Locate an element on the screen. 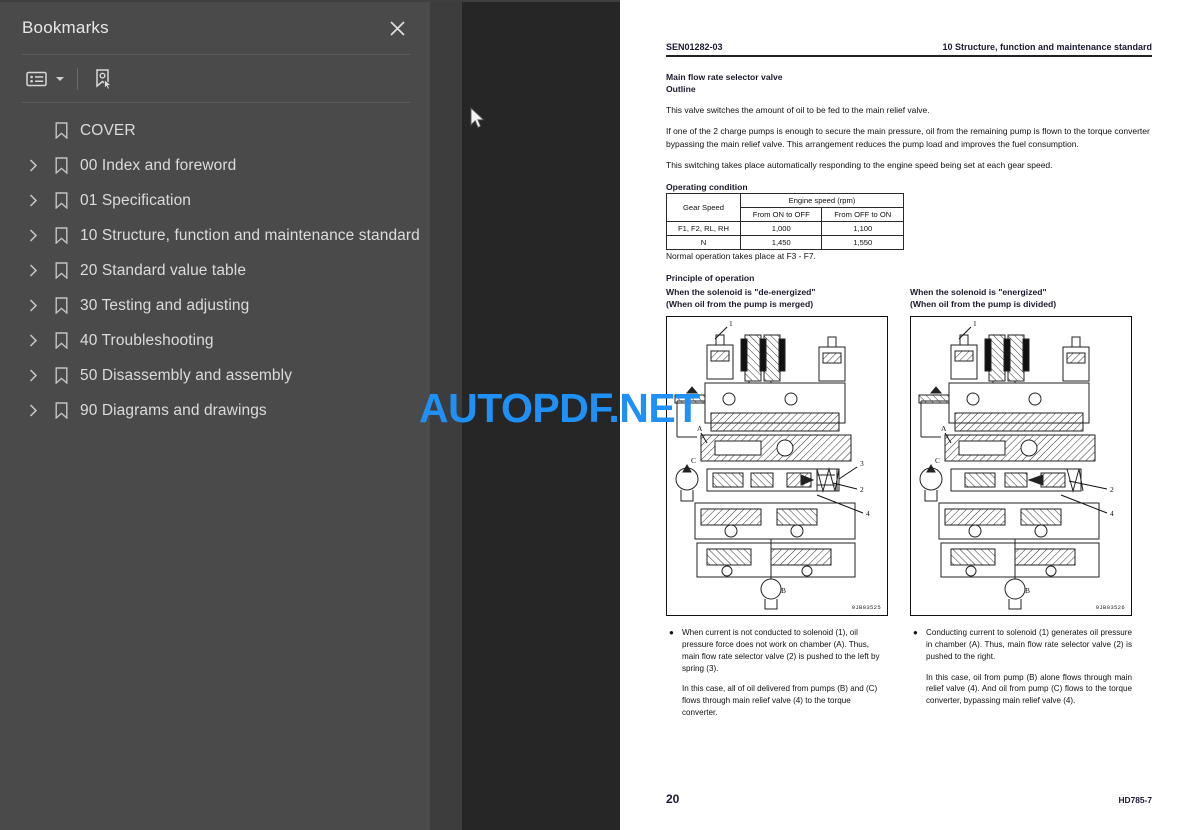 Image resolution: width=1200 pixels, height=830 pixels. bookmark-item: 50 Disassembly and assembly is located at coordinates (215, 375).